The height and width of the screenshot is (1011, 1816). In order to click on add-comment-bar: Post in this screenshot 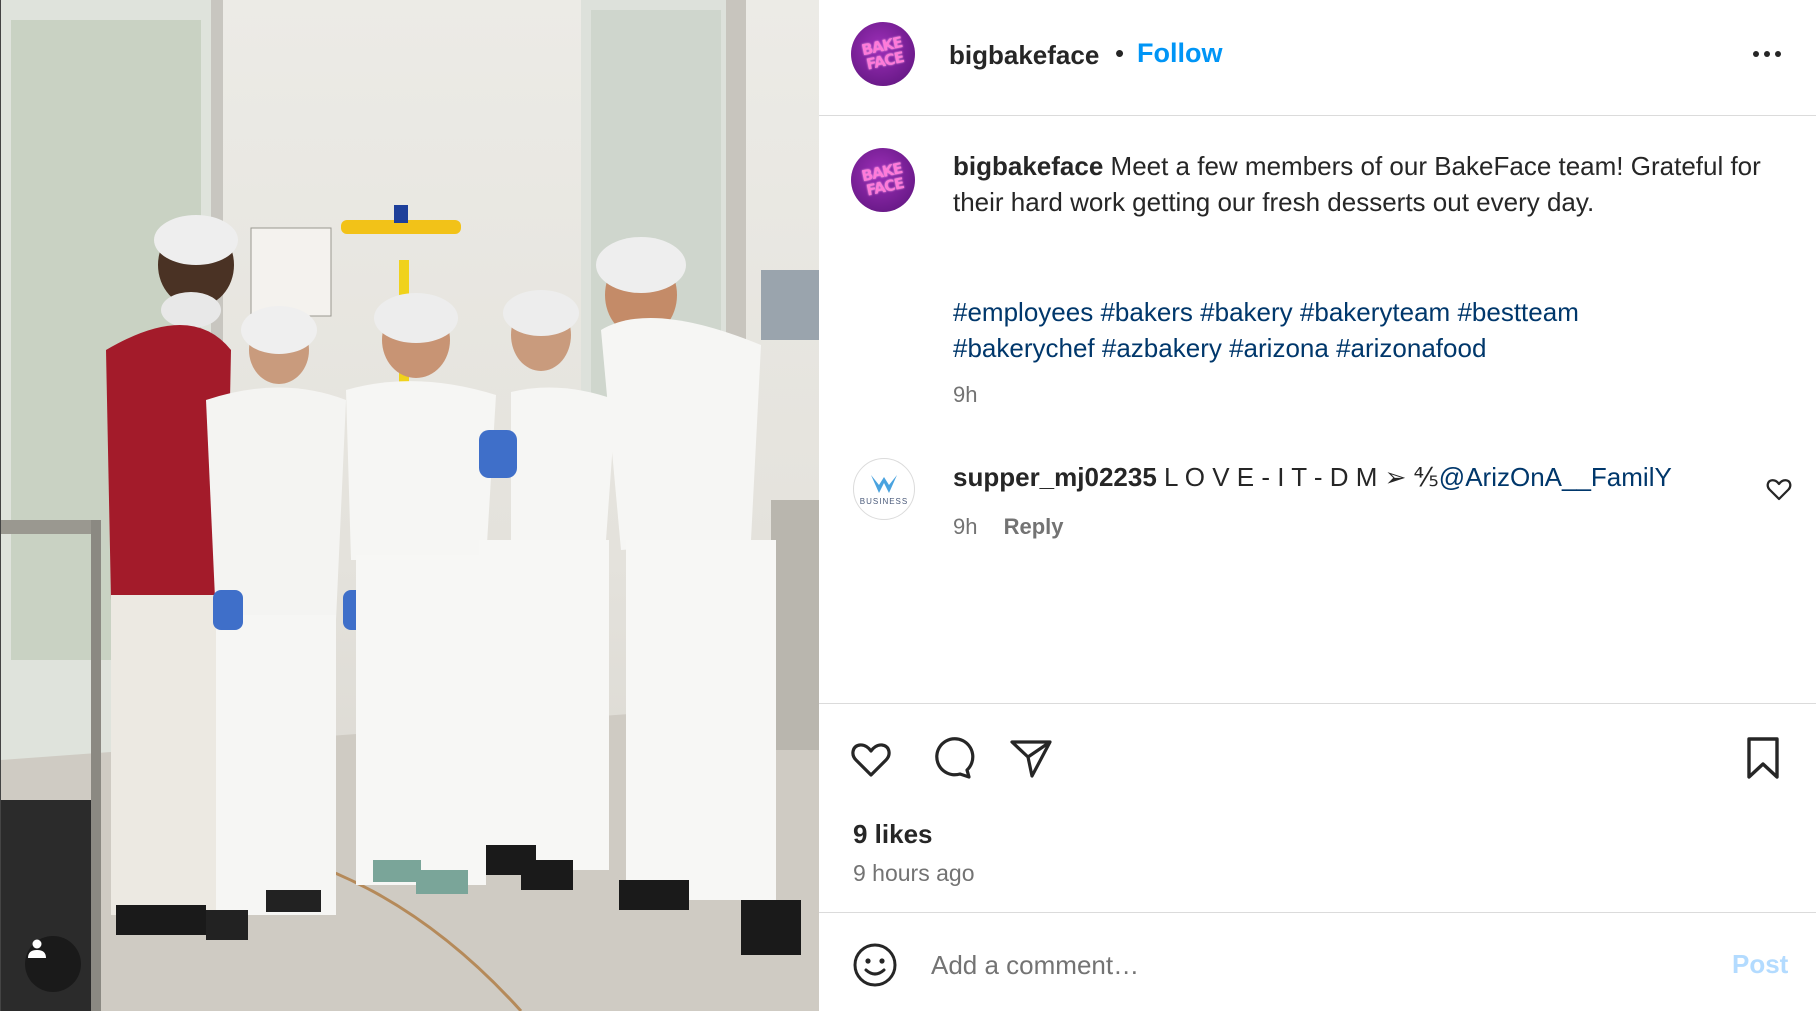, I will do `click(1317, 961)`.